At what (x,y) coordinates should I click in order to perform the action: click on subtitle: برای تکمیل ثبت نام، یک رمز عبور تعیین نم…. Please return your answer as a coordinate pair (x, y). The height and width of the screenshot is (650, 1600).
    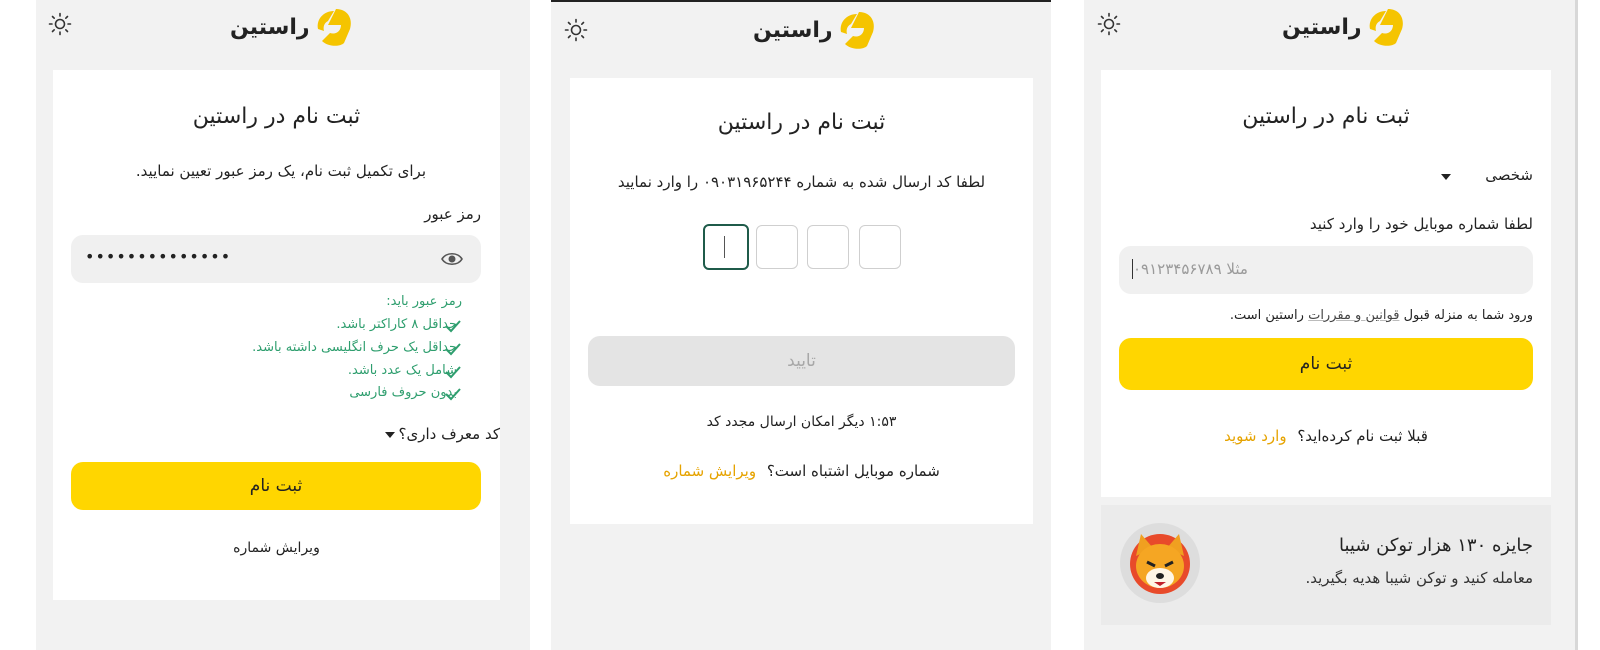
    Looking at the image, I should click on (280, 171).